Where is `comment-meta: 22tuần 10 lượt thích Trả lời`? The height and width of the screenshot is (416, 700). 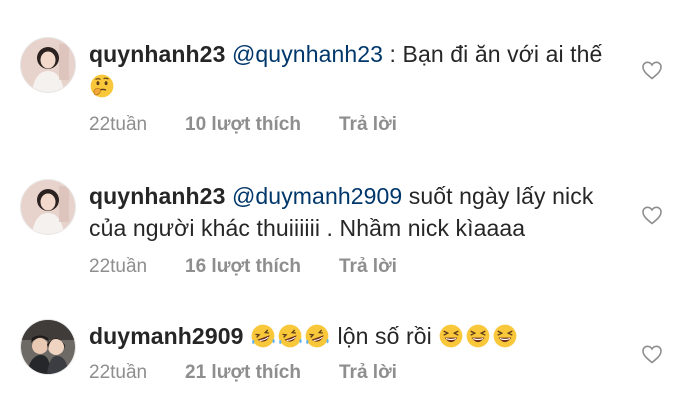 comment-meta: 22tuần 10 lượt thích Trả lời is located at coordinates (359, 125).